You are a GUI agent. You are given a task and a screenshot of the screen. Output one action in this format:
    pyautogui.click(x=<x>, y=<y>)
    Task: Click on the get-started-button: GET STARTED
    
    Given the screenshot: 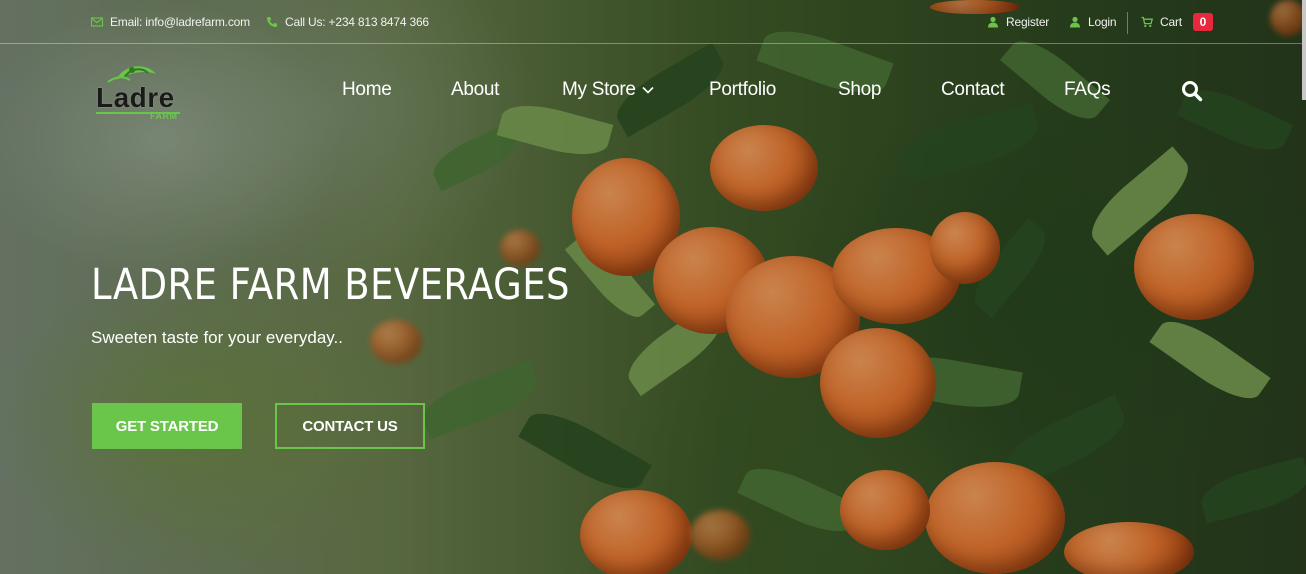 What is the action you would take?
    pyautogui.click(x=167, y=426)
    